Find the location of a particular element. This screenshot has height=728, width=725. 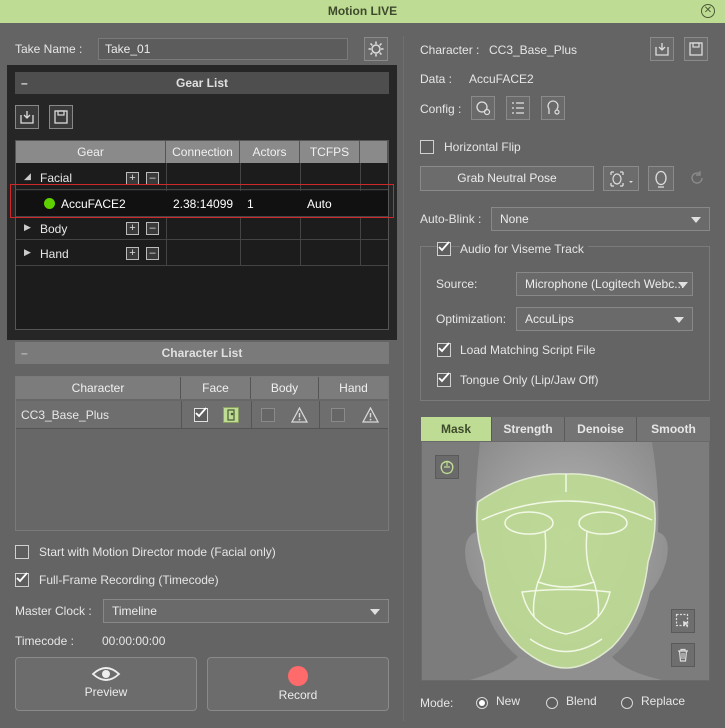

face-mask-illustration is located at coordinates (566, 561).